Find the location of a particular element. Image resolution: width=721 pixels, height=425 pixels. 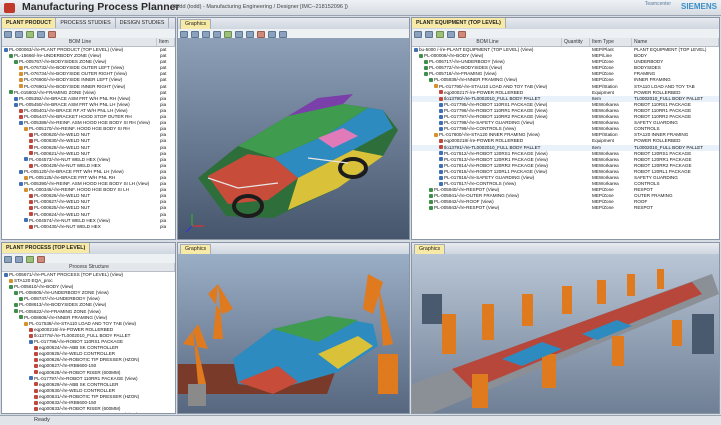

zoom-icon is located at coordinates (206, 34).